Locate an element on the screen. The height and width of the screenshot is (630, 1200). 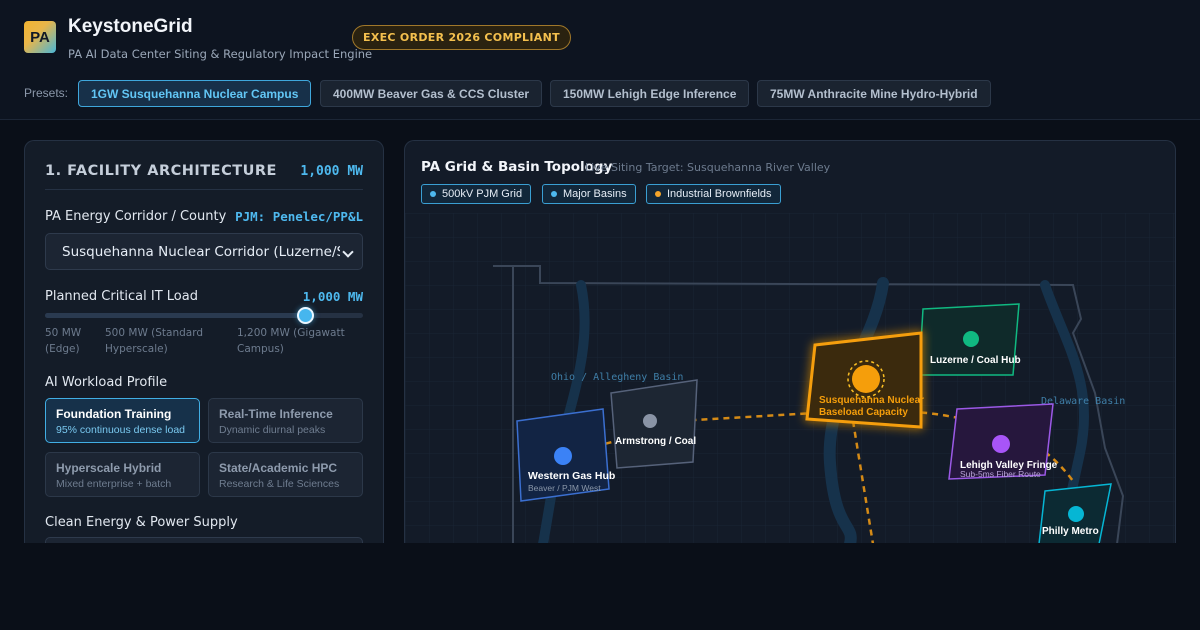
app-title: KeystoneGrid is located at coordinates (130, 26).